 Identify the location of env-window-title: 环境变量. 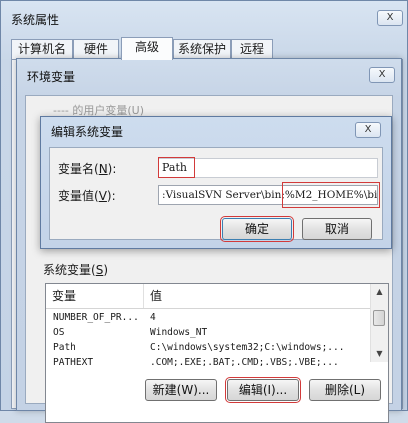
(51, 77).